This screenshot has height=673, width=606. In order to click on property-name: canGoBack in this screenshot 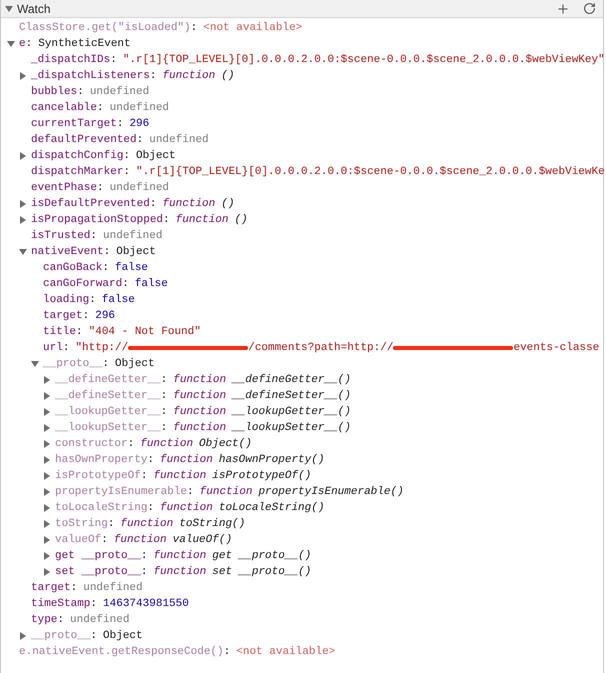, I will do `click(72, 268)`.